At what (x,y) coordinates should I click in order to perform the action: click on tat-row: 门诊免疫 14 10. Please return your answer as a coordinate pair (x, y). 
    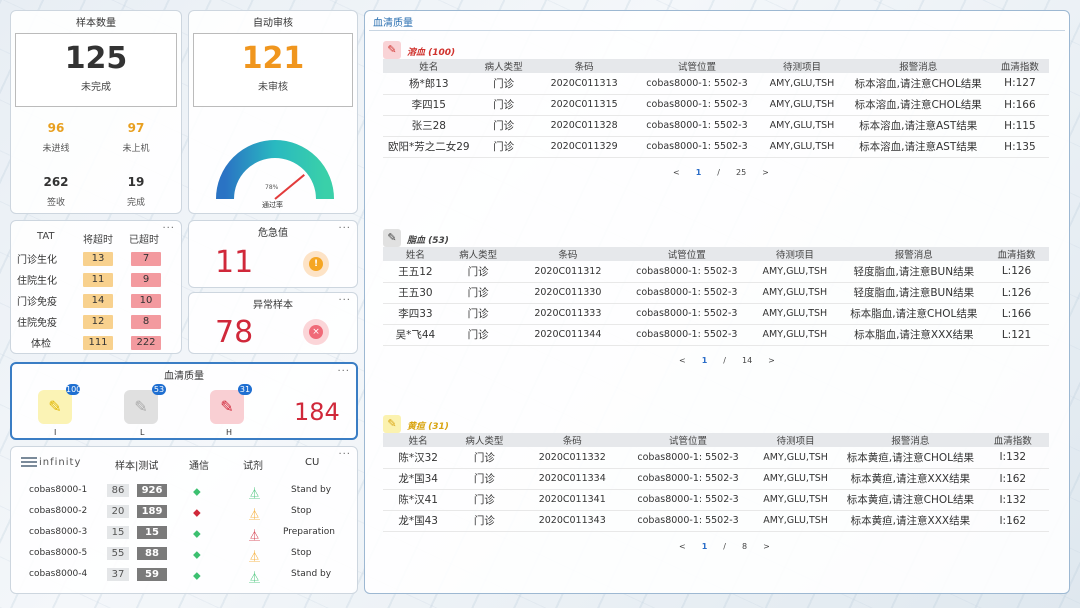
    Looking at the image, I should click on (97, 301).